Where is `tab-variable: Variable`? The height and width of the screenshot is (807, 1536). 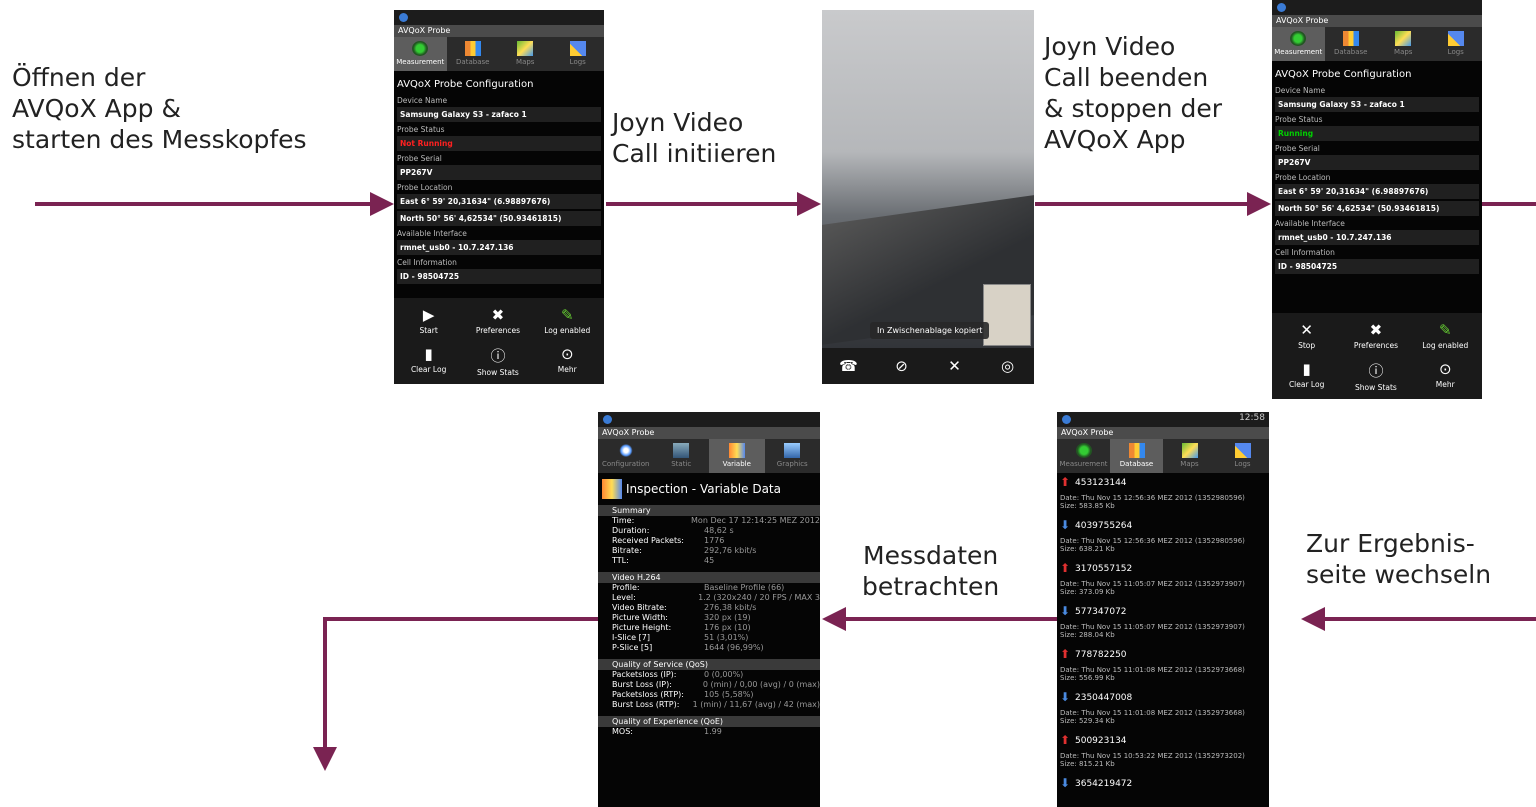
tab-variable: Variable is located at coordinates (737, 456).